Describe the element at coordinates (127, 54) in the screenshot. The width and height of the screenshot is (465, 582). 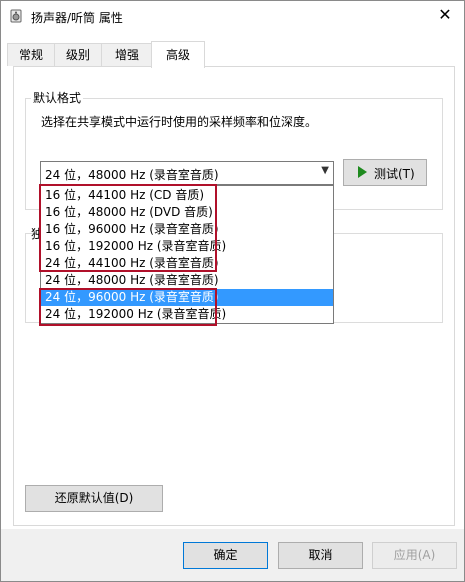
I see `tab-enhancements: 增强` at that location.